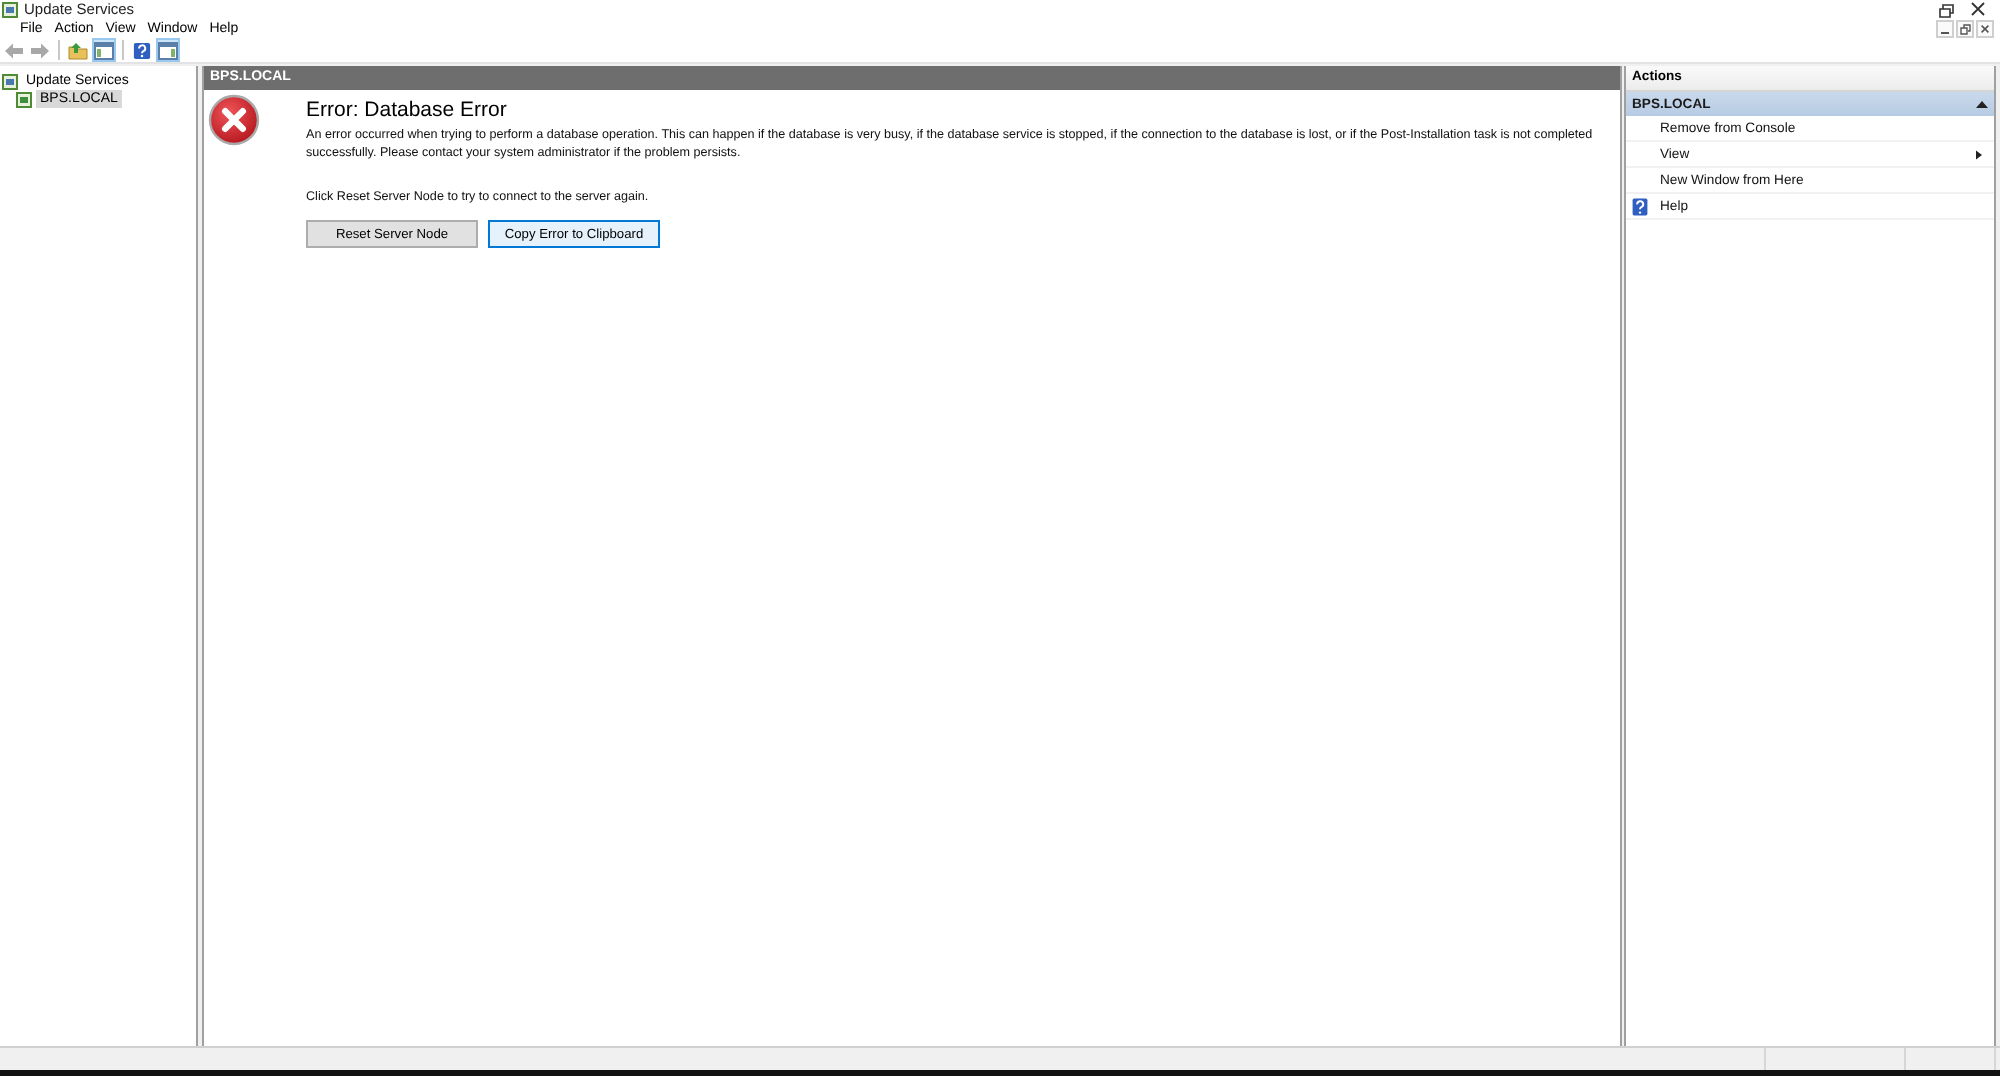 The image size is (2000, 1076). What do you see at coordinates (407, 111) in the screenshot?
I see `error-title: Error: Database Error` at bounding box center [407, 111].